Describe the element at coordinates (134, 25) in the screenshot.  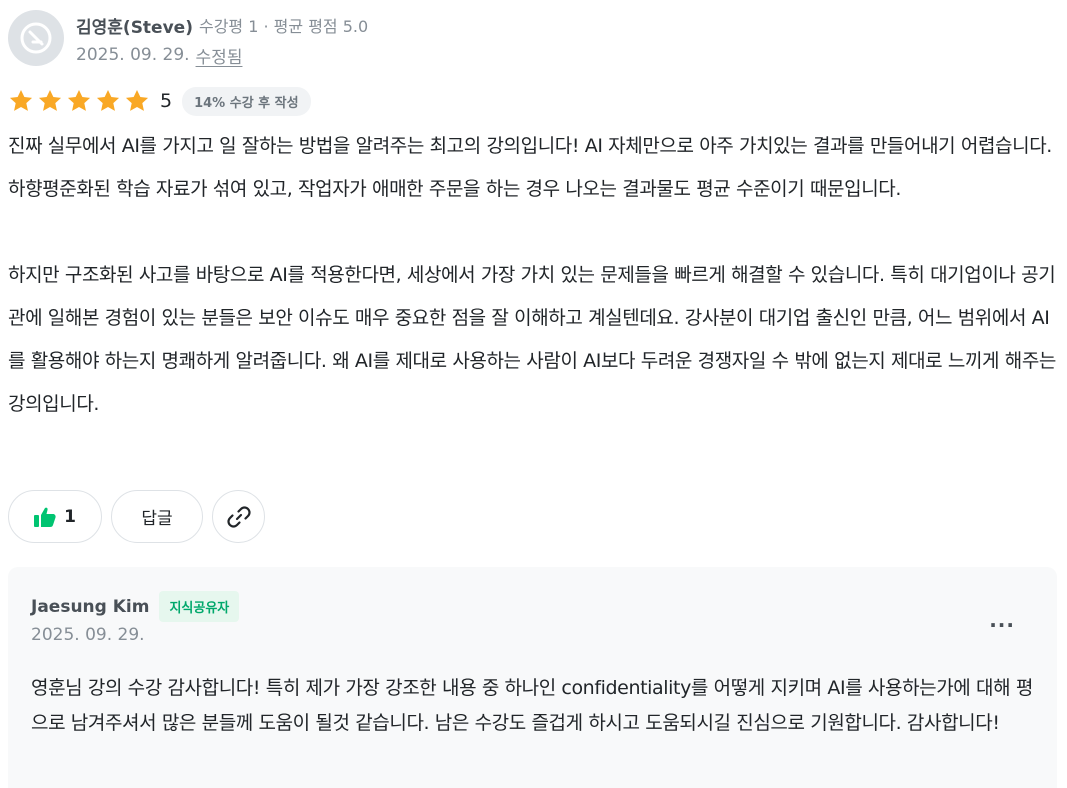
I see `author-name: 김영훈(Steve)` at that location.